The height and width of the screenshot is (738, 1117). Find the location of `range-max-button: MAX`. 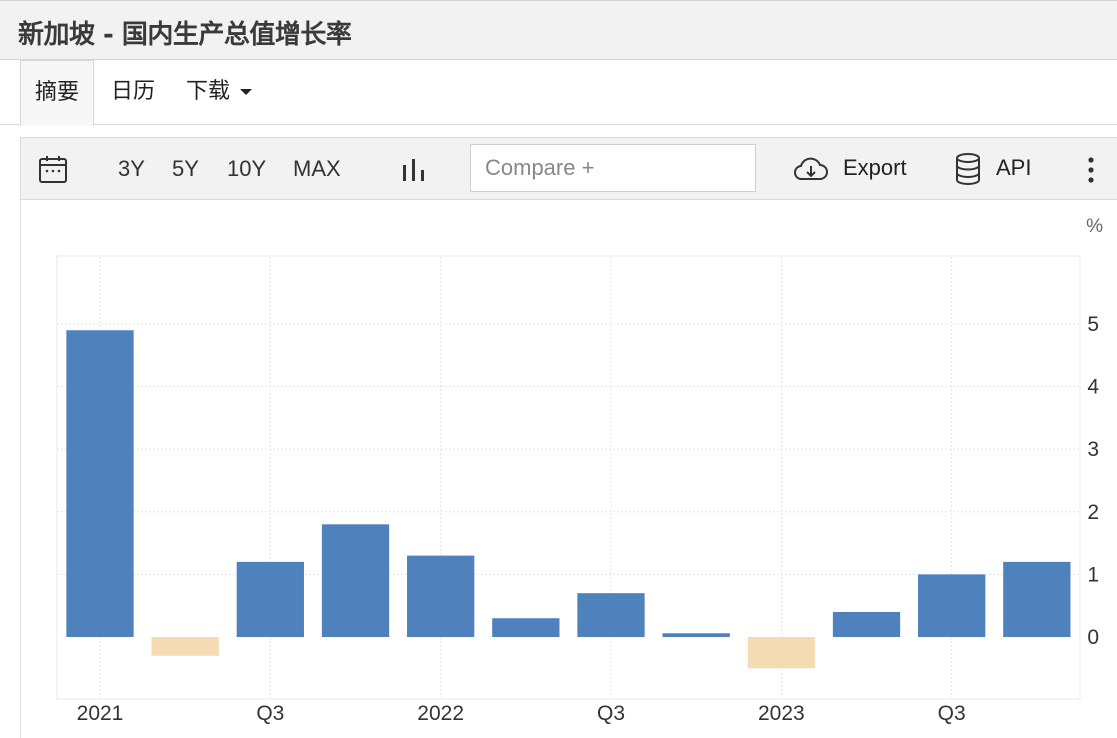

range-max-button: MAX is located at coordinates (317, 169).